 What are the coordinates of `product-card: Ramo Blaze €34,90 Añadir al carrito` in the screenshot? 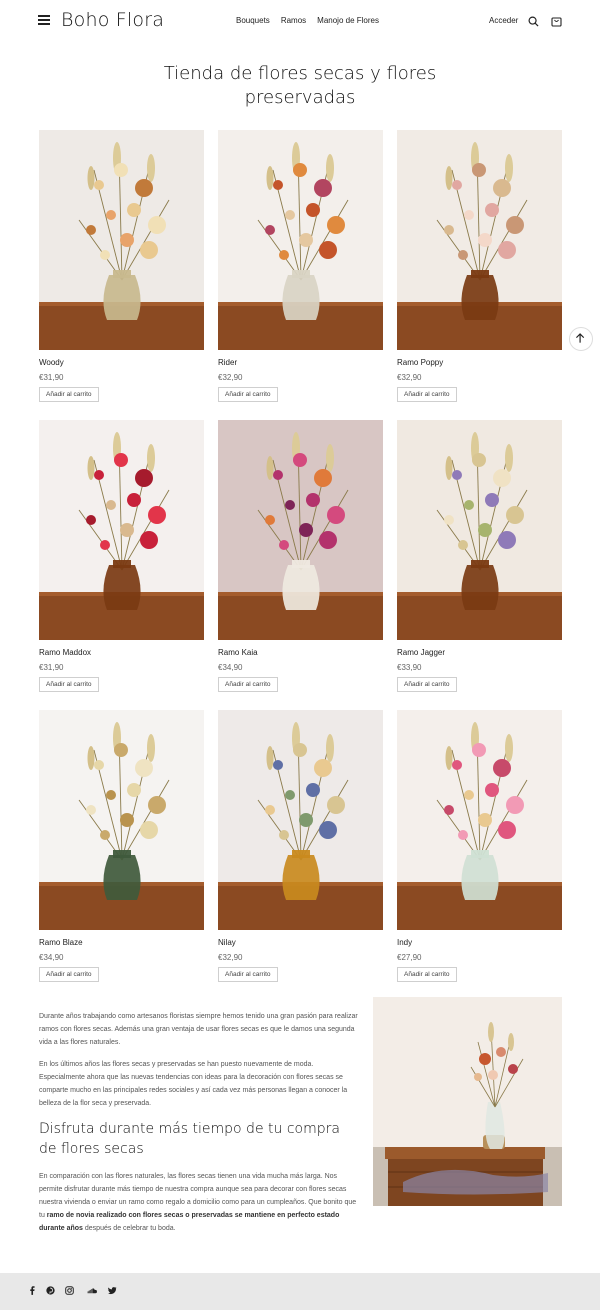 It's located at (121, 855).